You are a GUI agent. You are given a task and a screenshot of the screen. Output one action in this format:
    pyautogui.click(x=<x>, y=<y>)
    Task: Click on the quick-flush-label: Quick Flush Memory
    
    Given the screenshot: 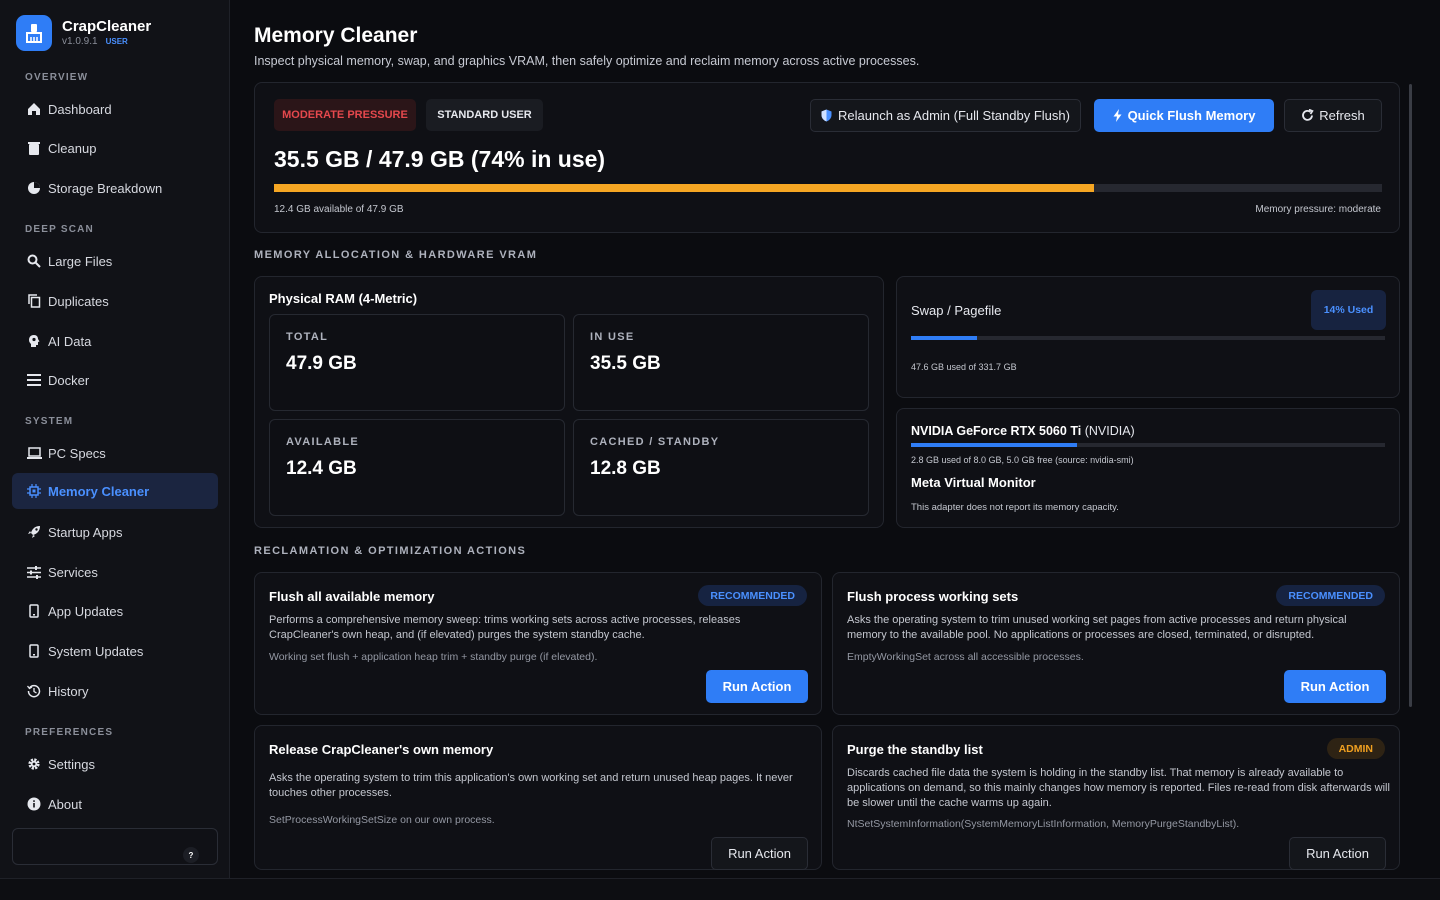 What is the action you would take?
    pyautogui.click(x=1191, y=115)
    